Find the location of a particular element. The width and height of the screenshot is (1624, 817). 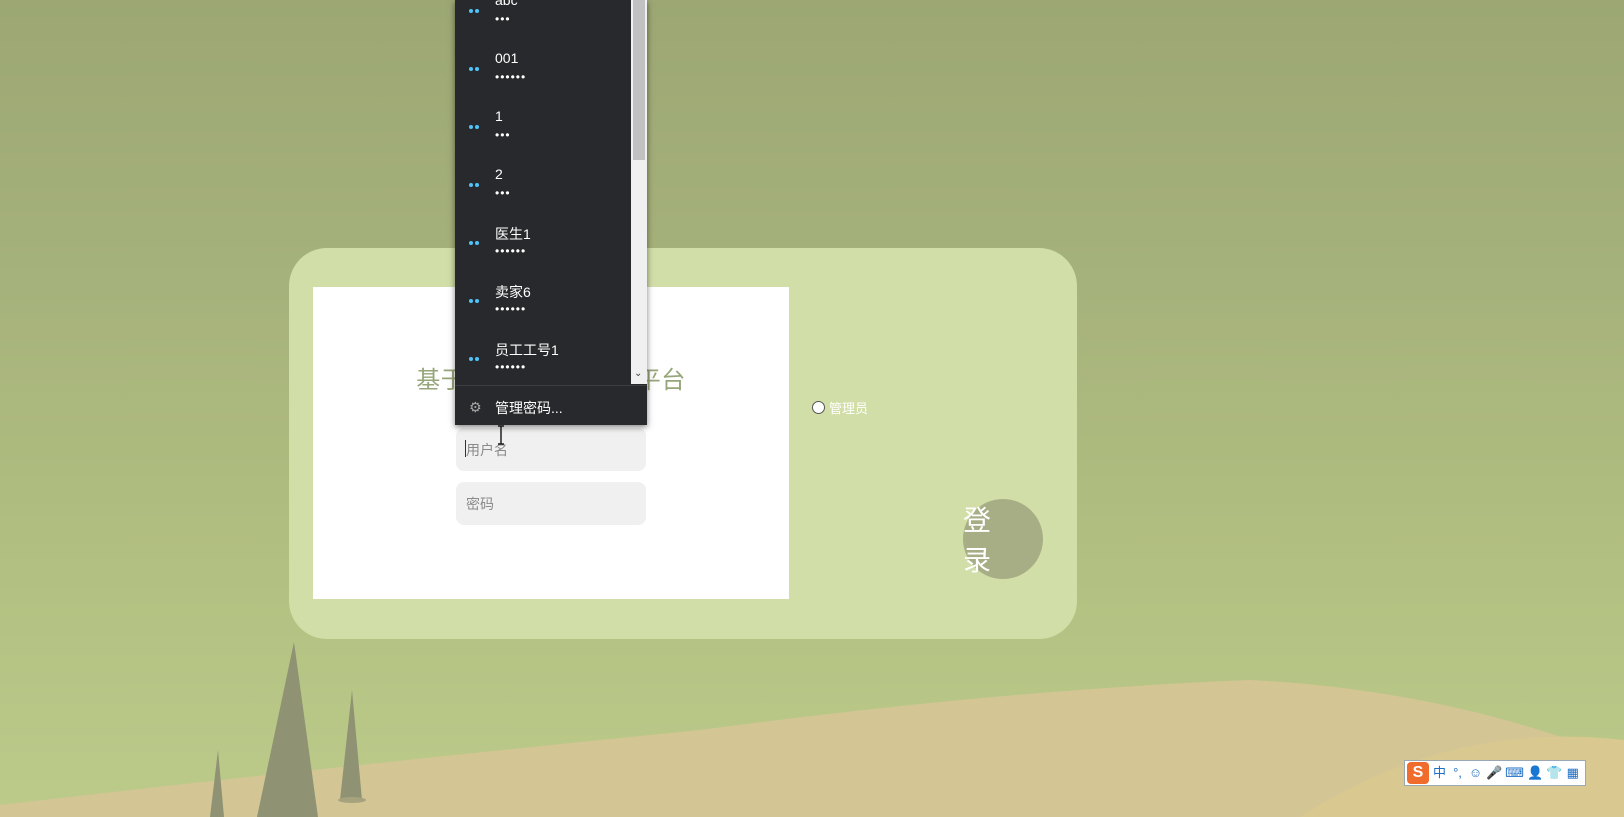

saved-credential: 001 •••••• is located at coordinates (542, 65).